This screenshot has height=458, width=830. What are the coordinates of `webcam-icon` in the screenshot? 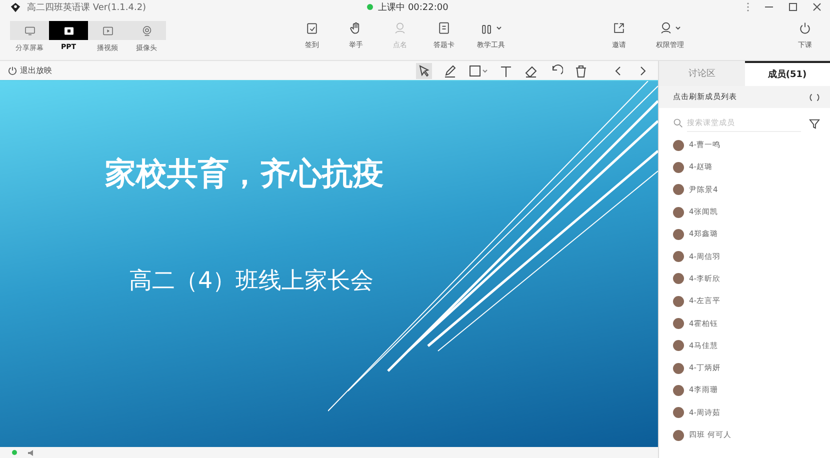 It's located at (146, 30).